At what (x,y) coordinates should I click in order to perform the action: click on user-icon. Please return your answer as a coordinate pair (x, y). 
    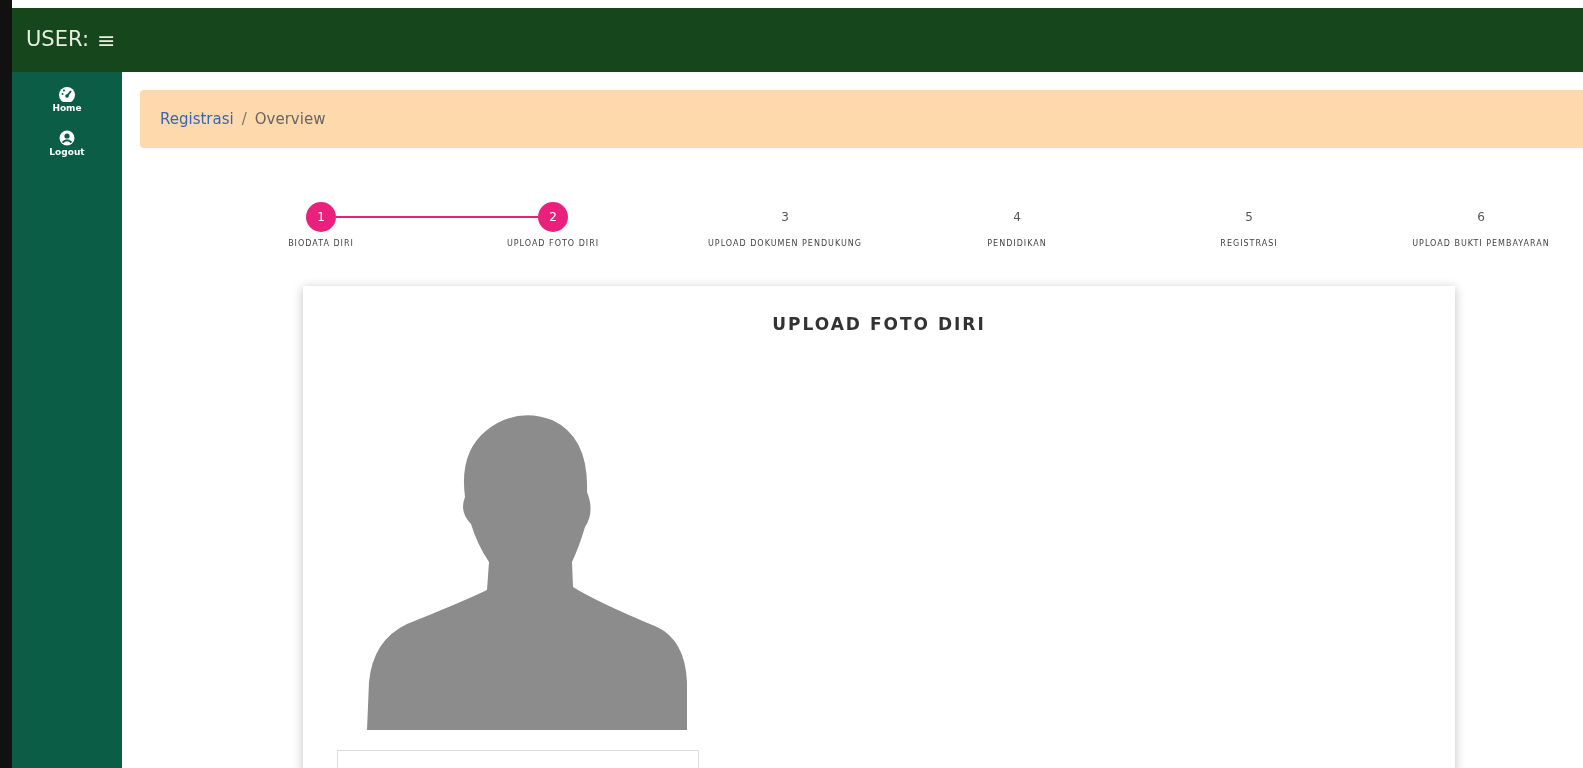
    Looking at the image, I should click on (67, 137).